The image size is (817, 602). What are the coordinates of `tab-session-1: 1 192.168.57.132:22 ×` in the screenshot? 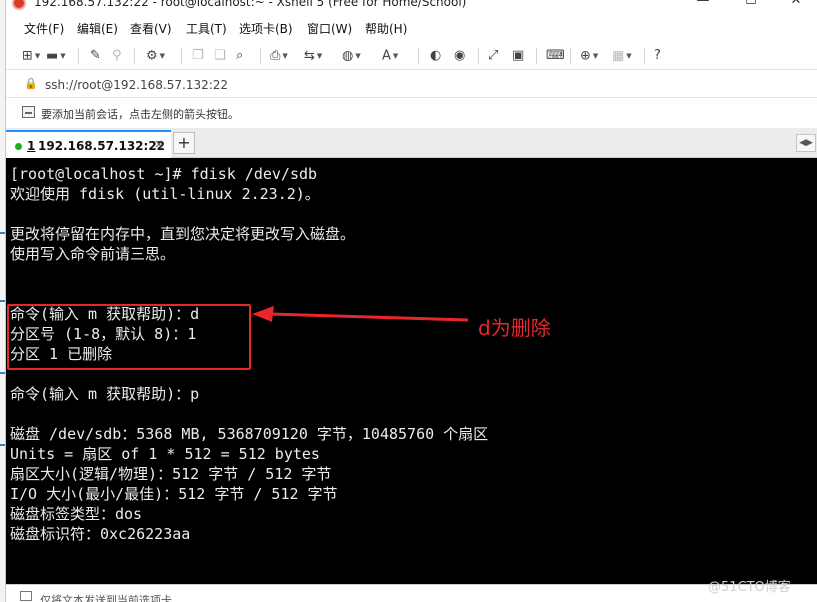 It's located at (88, 144).